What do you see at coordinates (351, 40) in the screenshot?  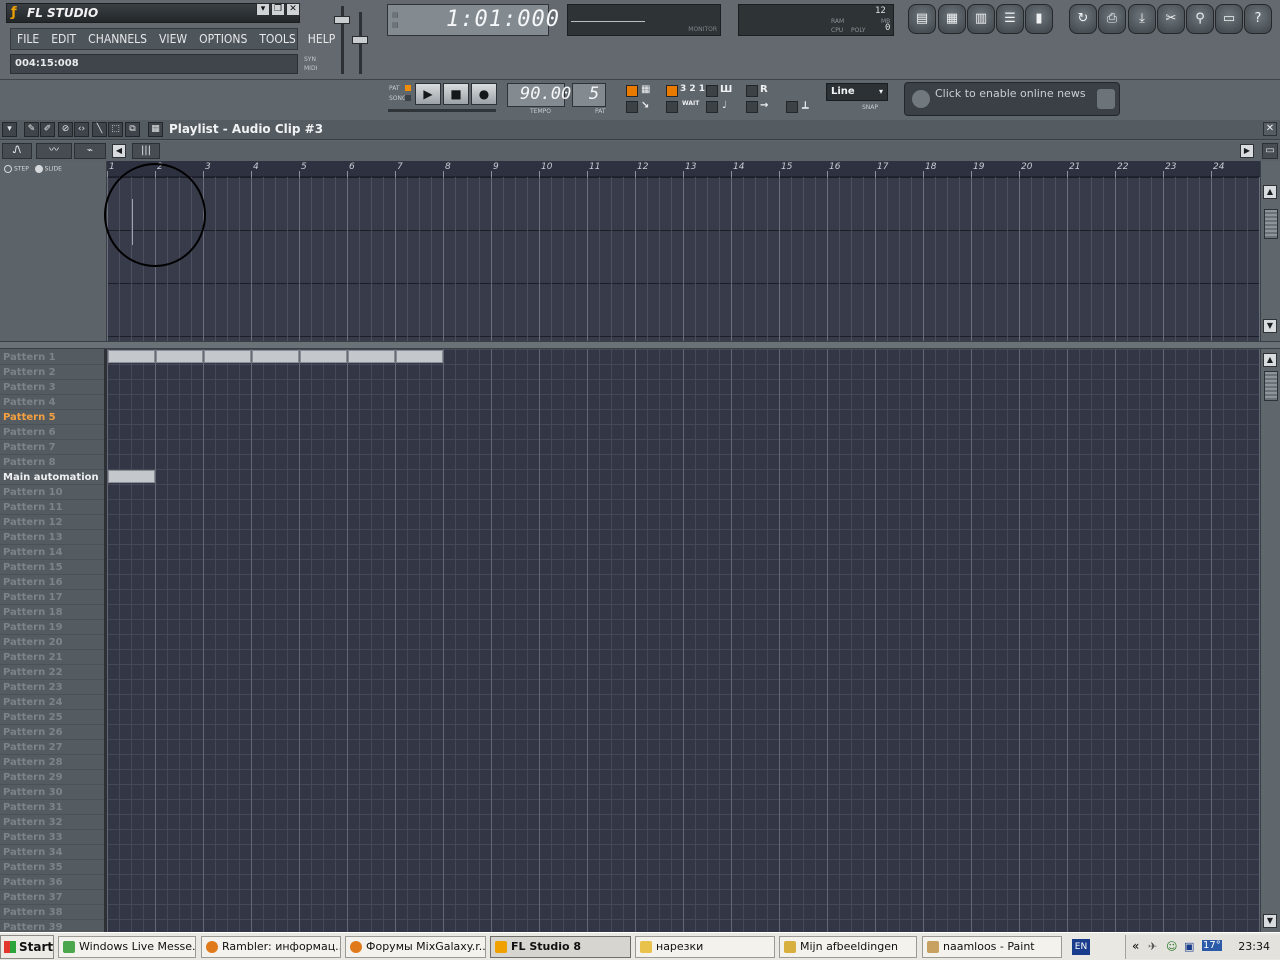 I see `master-volume-slider` at bounding box center [351, 40].